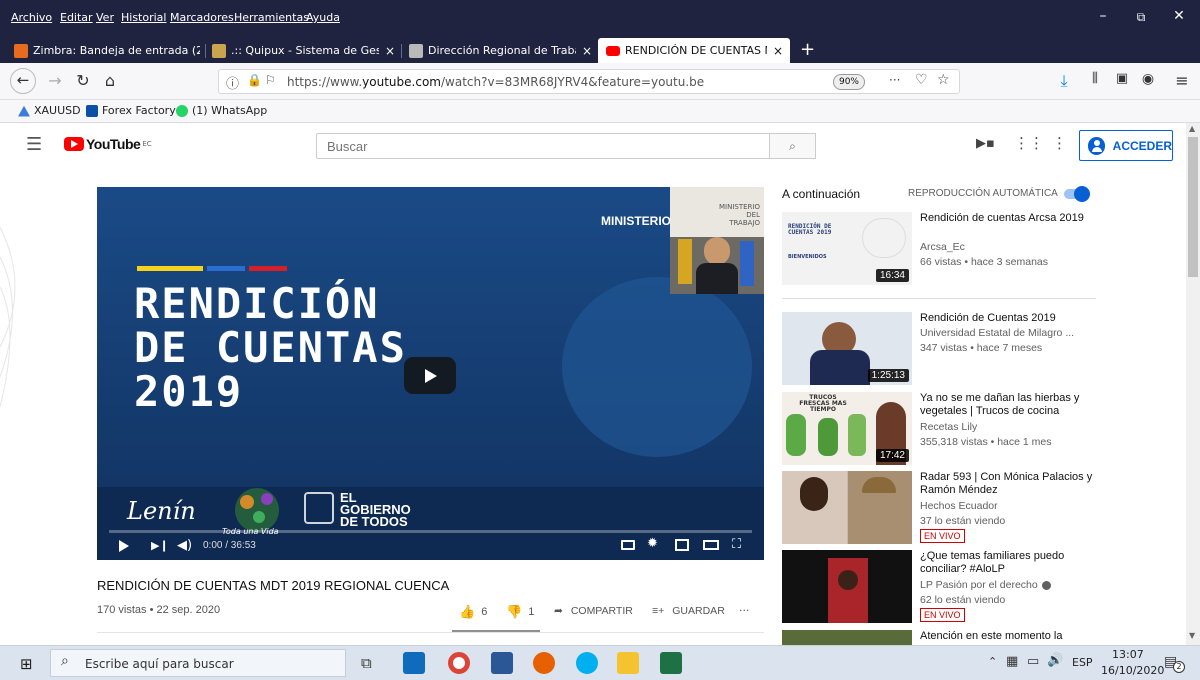 The width and height of the screenshot is (1200, 680). Describe the element at coordinates (939, 637) in the screenshot. I see `related-video-6: Atención en este momento la` at that location.